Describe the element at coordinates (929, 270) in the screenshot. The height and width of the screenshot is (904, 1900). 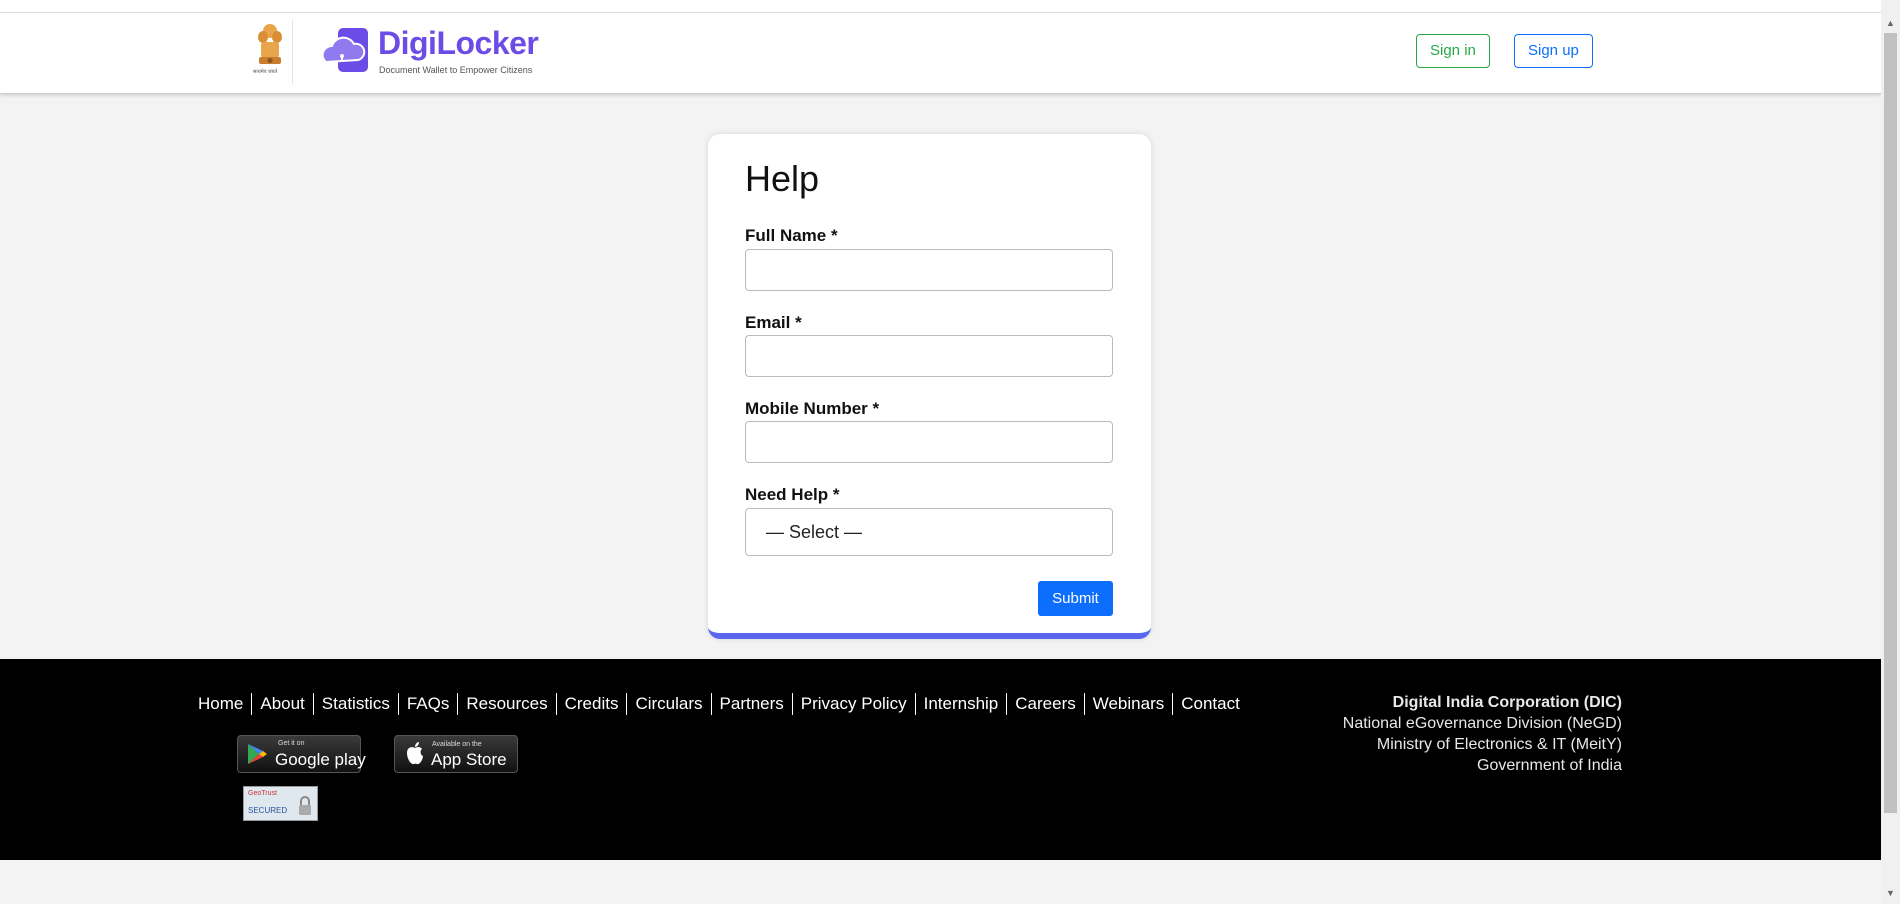
I see `full-name-input` at that location.